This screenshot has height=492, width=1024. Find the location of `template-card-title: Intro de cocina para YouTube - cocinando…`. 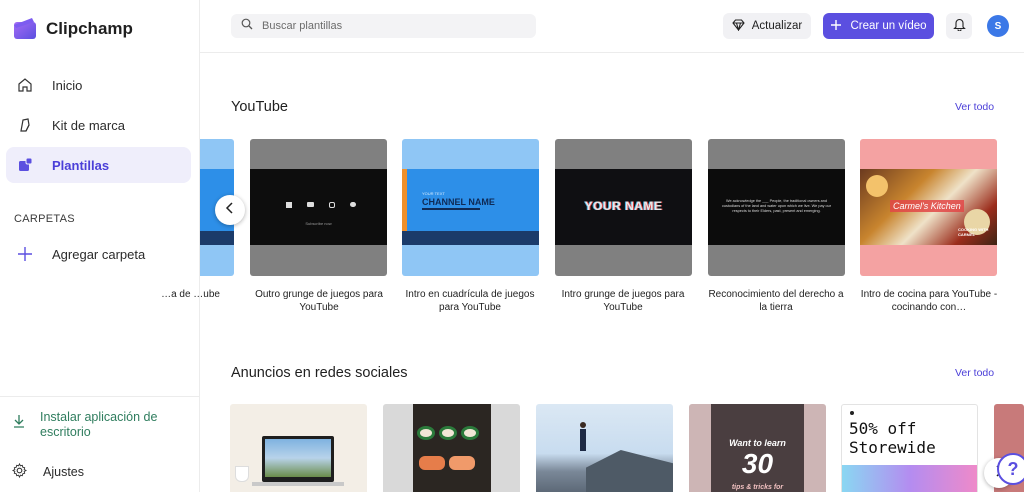

template-card-title: Intro de cocina para YouTube - cocinando… is located at coordinates (929, 301).